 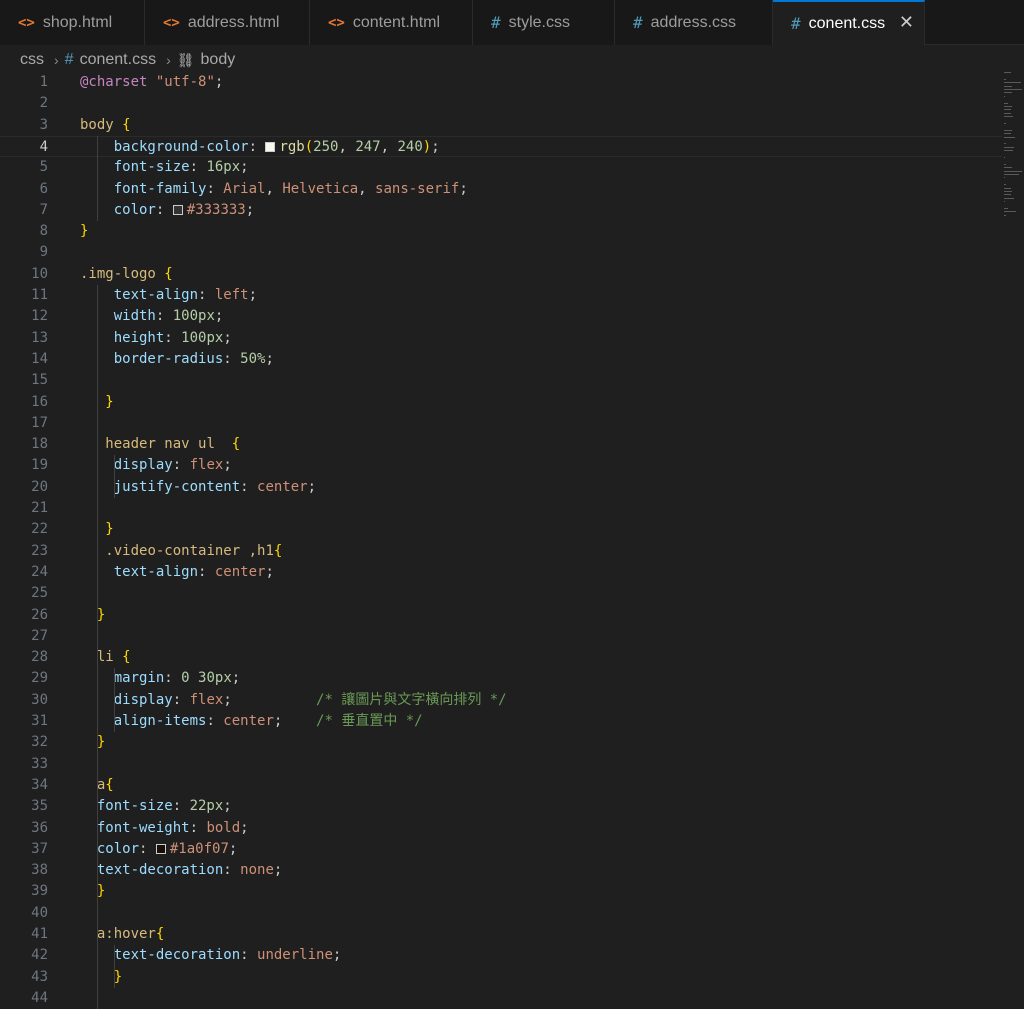 I want to click on code-token: bold, so click(x=223, y=828).